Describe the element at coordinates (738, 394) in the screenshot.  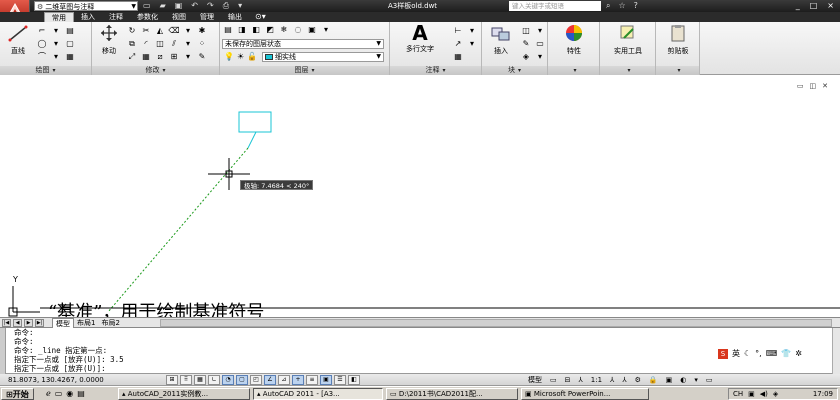
I see `ime-tray-icon: CH` at that location.